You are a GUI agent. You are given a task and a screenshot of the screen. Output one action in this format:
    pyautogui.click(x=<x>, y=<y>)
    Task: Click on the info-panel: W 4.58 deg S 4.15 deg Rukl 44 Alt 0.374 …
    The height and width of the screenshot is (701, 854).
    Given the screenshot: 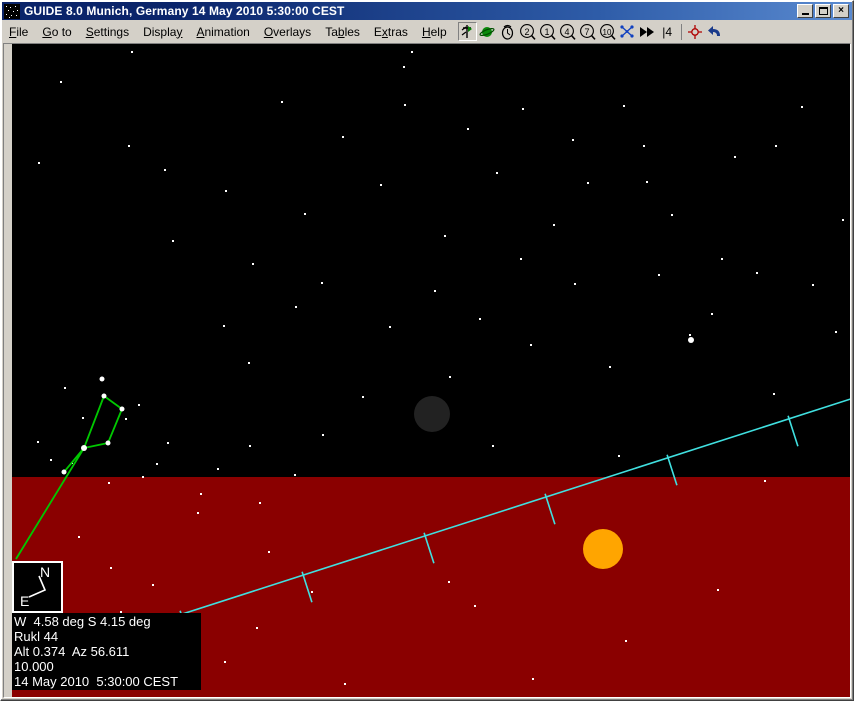 What is the action you would take?
    pyautogui.click(x=106, y=651)
    